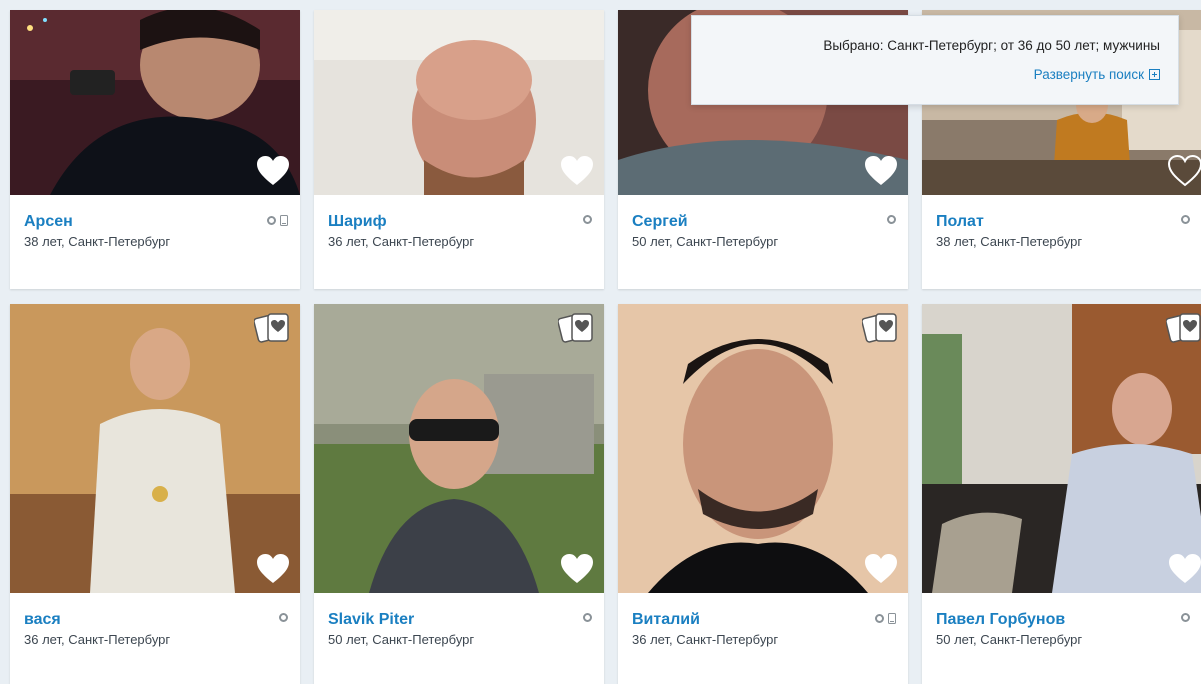  I want to click on profile-name: Полат, so click(960, 222).